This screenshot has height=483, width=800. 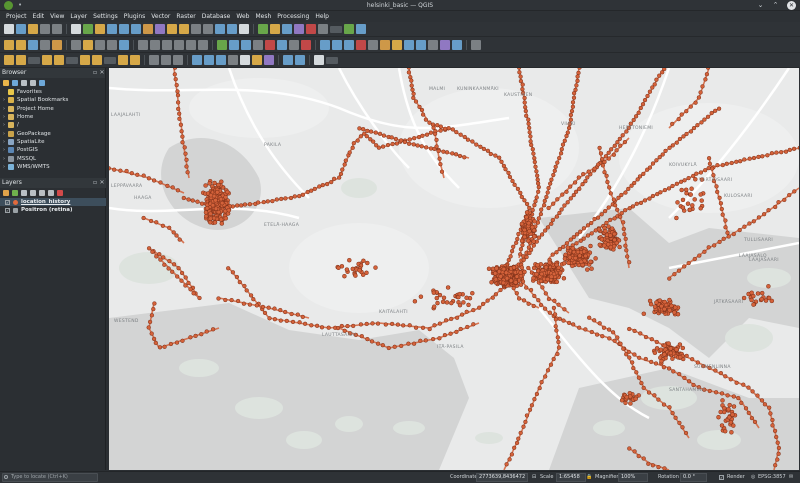 I want to click on browser-item-favorites: Favorites, so click(x=52, y=92).